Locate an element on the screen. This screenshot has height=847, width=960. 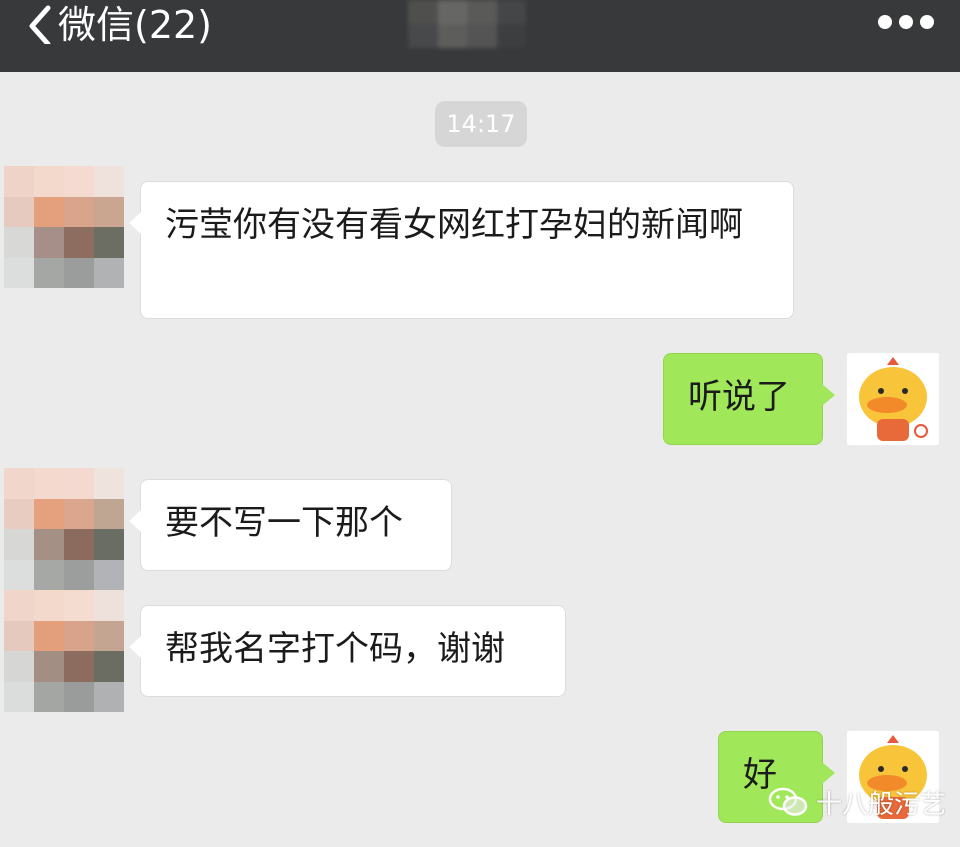
more-dots-icon is located at coordinates (906, 22).